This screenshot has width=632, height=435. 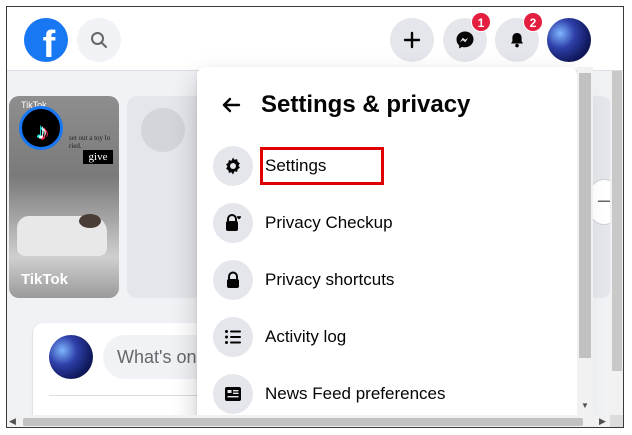 I want to click on menu-item-privacy-checkup: Privacy Checkup, so click(x=383, y=223).